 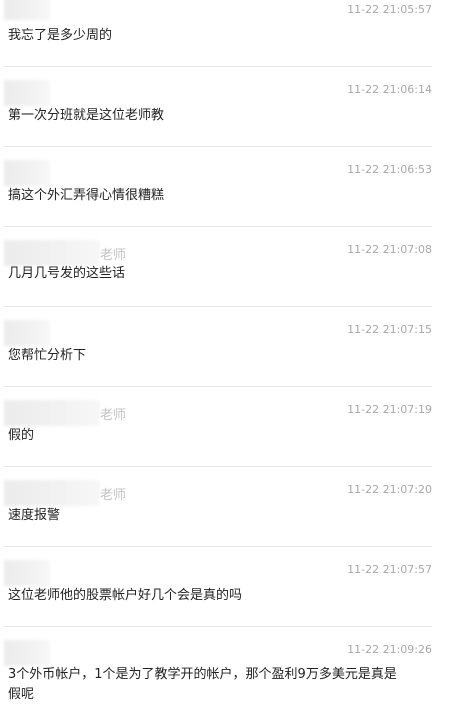 What do you see at coordinates (225, 360) in the screenshot?
I see `message-item: 11-22 21:07:15 您帮忙分析下` at bounding box center [225, 360].